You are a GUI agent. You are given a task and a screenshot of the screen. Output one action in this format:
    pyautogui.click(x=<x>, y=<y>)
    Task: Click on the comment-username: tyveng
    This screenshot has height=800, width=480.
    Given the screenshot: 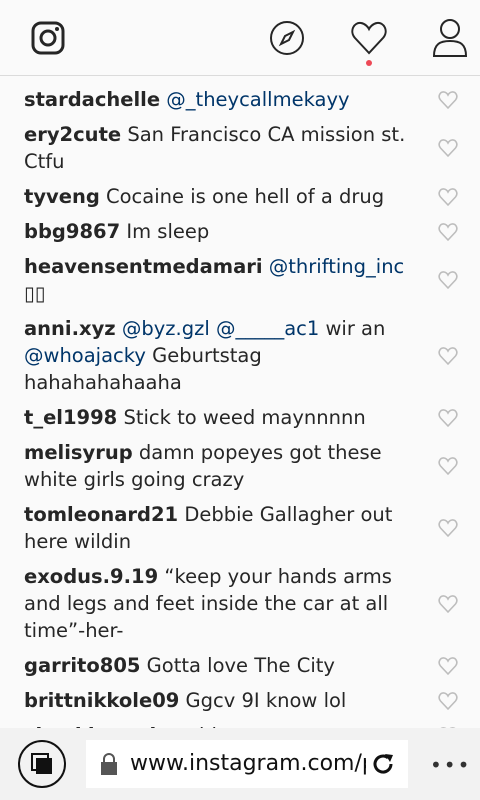 What is the action you would take?
    pyautogui.click(x=62, y=196)
    